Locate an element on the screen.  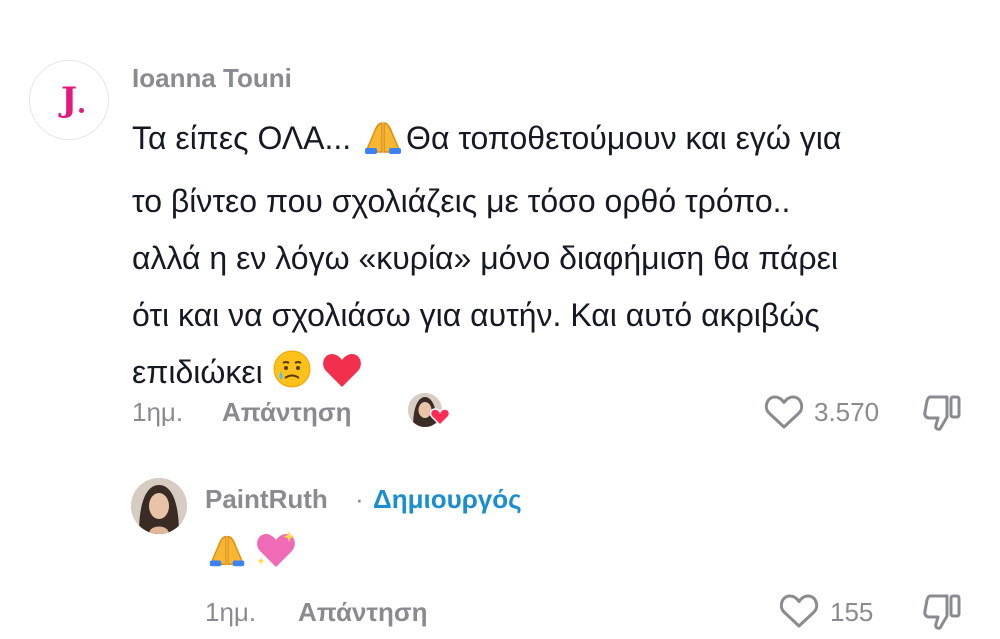
reply-like-button is located at coordinates (799, 613).